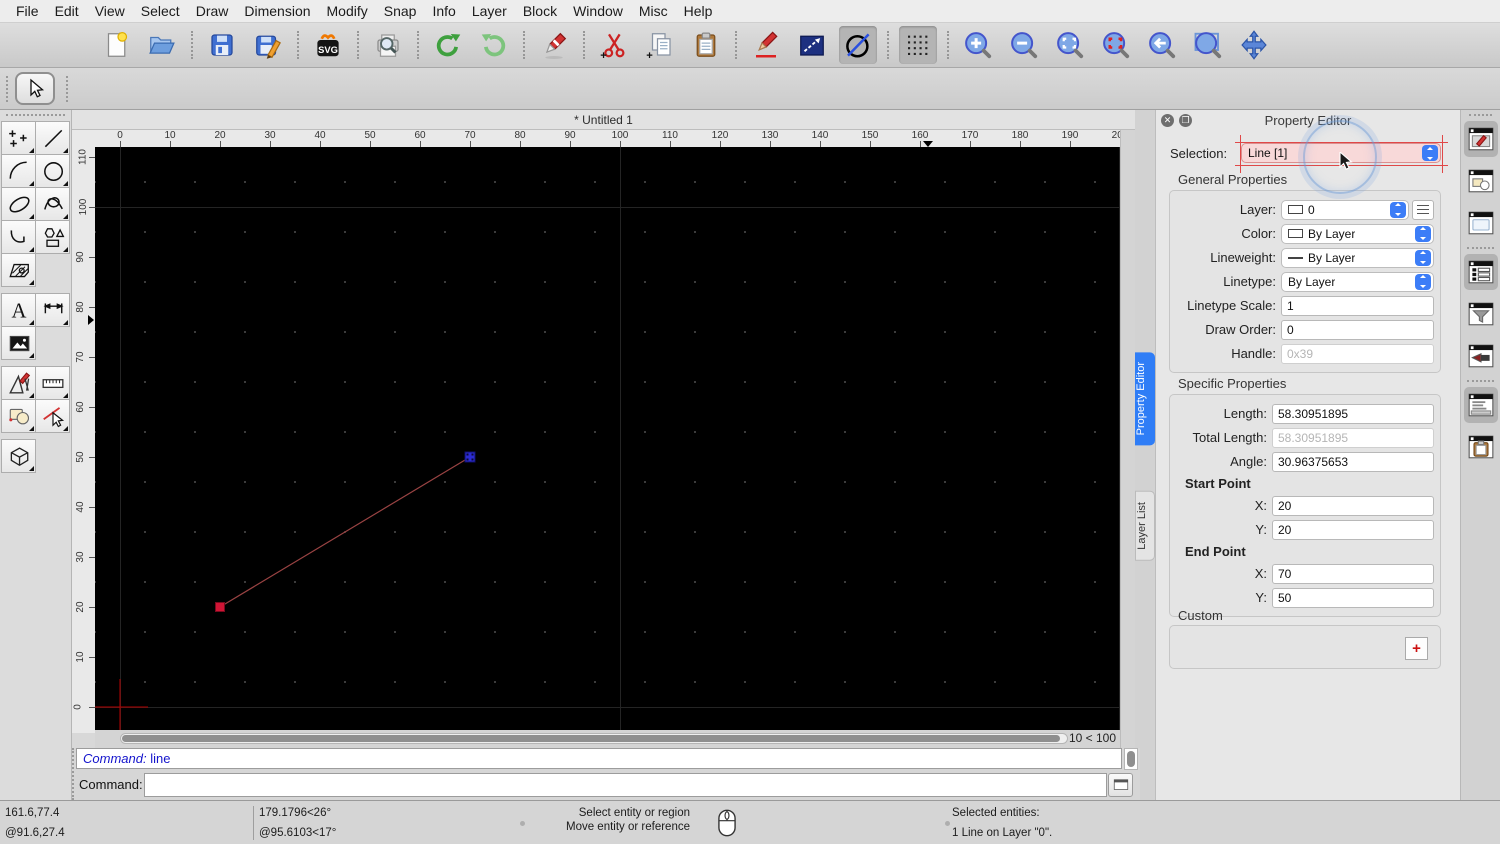  Describe the element at coordinates (52, 204) in the screenshot. I see `draw-spline-button` at that location.